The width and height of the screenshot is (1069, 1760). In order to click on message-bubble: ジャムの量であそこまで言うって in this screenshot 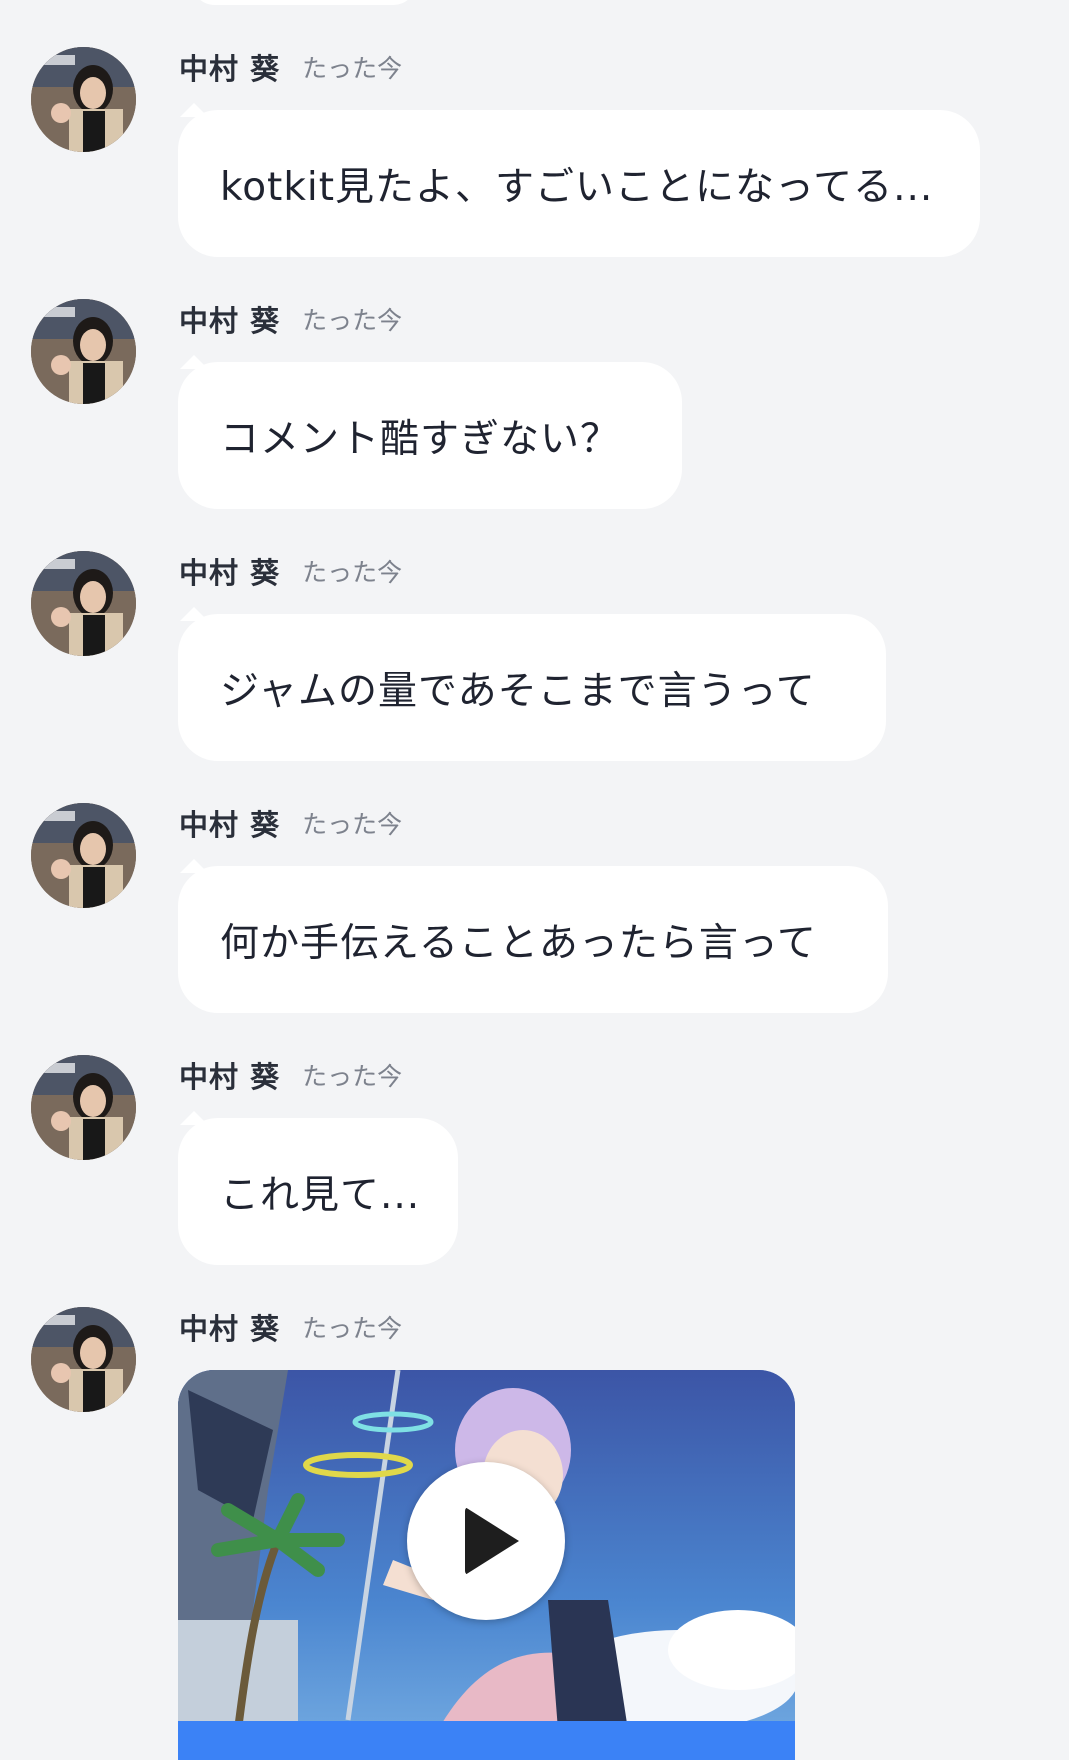, I will do `click(532, 684)`.